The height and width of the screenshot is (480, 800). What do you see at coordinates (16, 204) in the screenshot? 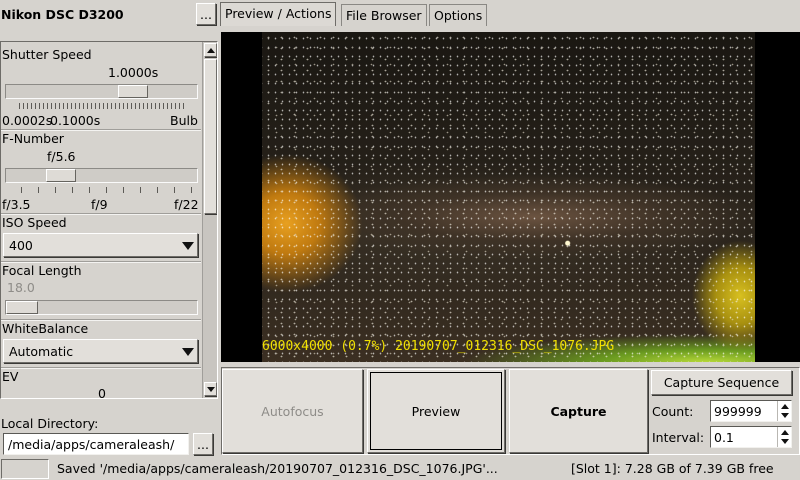
I see `f-number-min: f/3.5` at bounding box center [16, 204].